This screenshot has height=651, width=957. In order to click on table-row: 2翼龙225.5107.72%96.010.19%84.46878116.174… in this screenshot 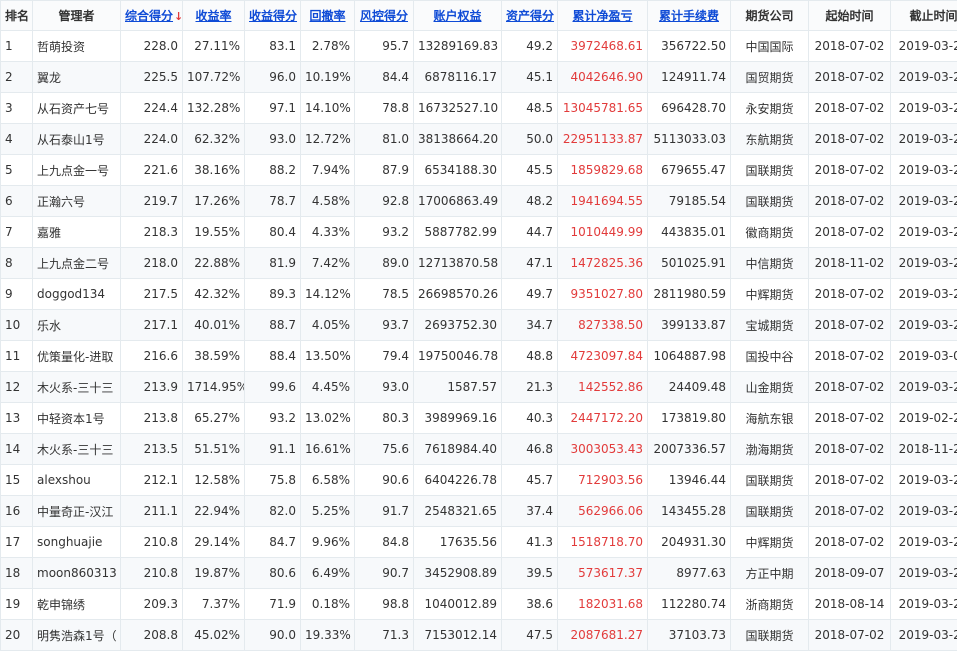, I will do `click(479, 77)`.